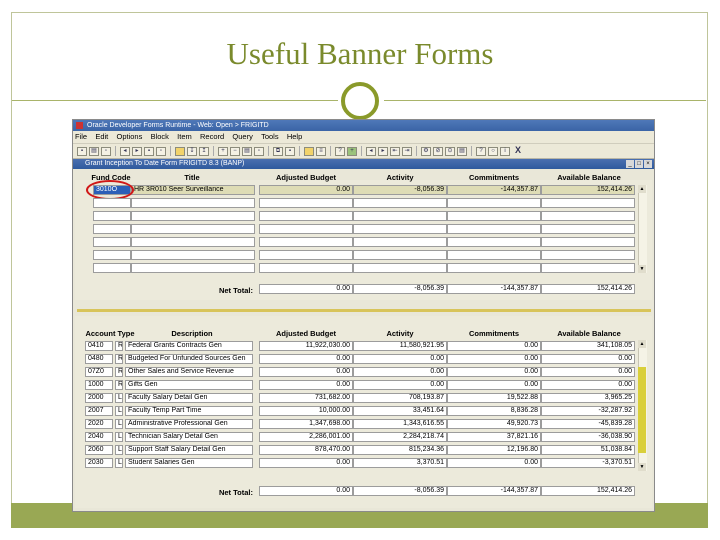 The height and width of the screenshot is (540, 720). I want to click on next-block-icon: ↧, so click(192, 151).